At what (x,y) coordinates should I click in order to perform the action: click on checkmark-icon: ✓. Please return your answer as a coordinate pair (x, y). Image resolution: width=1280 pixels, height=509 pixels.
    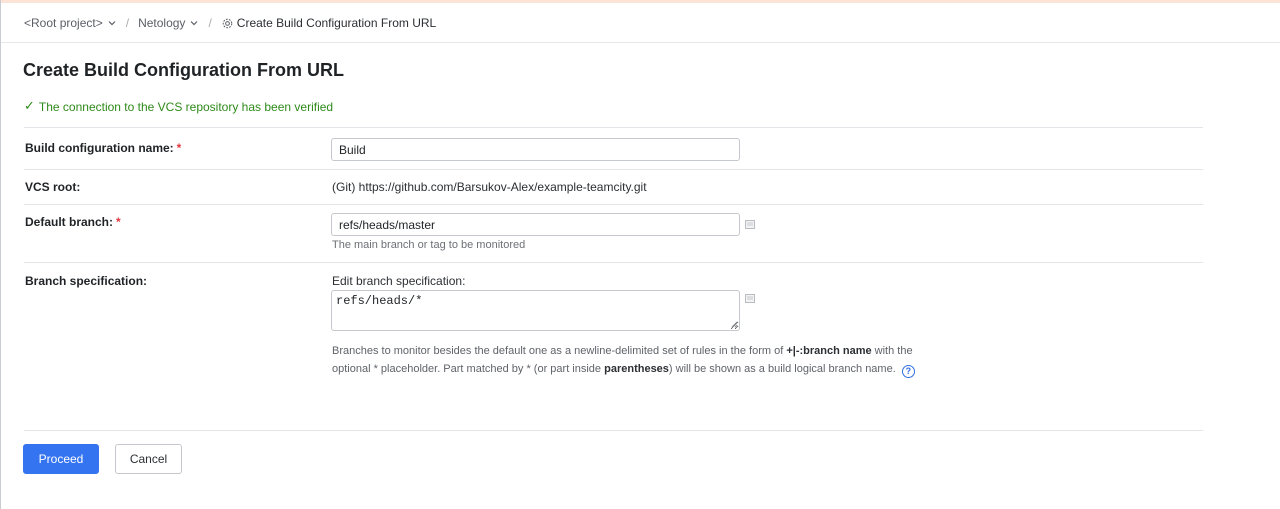
    Looking at the image, I should click on (29, 106).